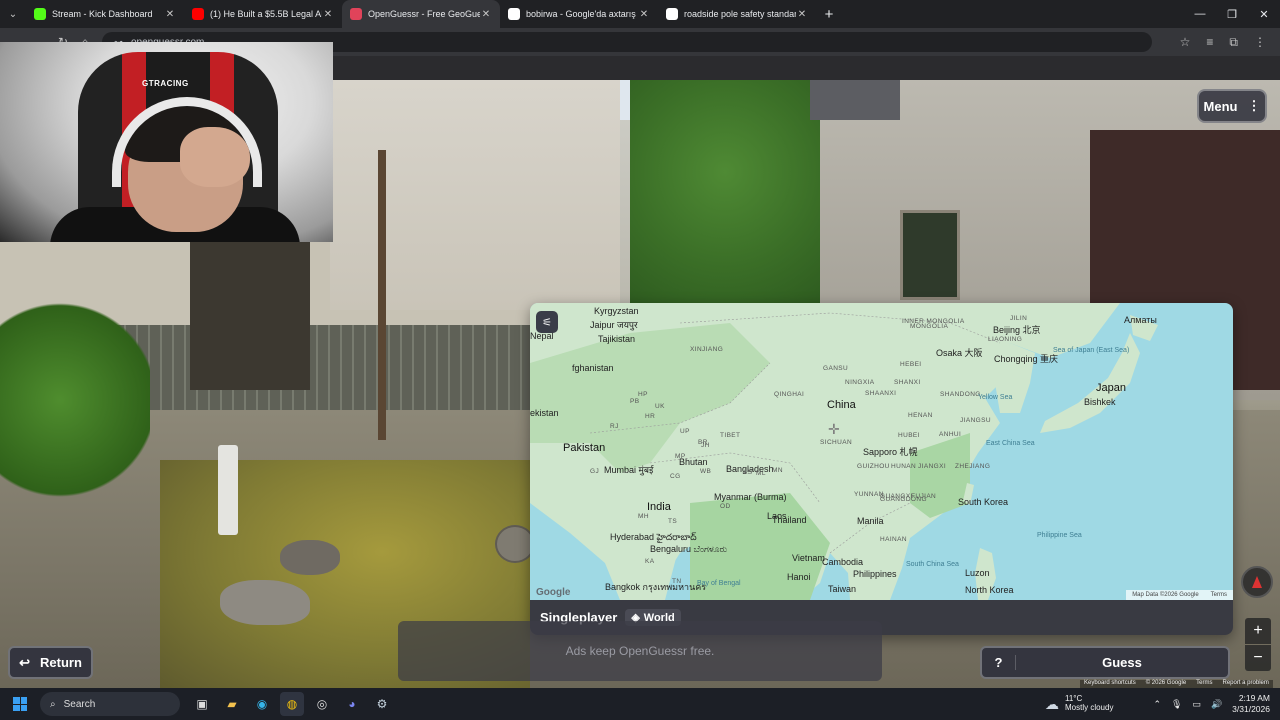 This screenshot has width=1280, height=720. Describe the element at coordinates (1140, 320) in the screenshot. I see `map-label: Алматы` at that location.